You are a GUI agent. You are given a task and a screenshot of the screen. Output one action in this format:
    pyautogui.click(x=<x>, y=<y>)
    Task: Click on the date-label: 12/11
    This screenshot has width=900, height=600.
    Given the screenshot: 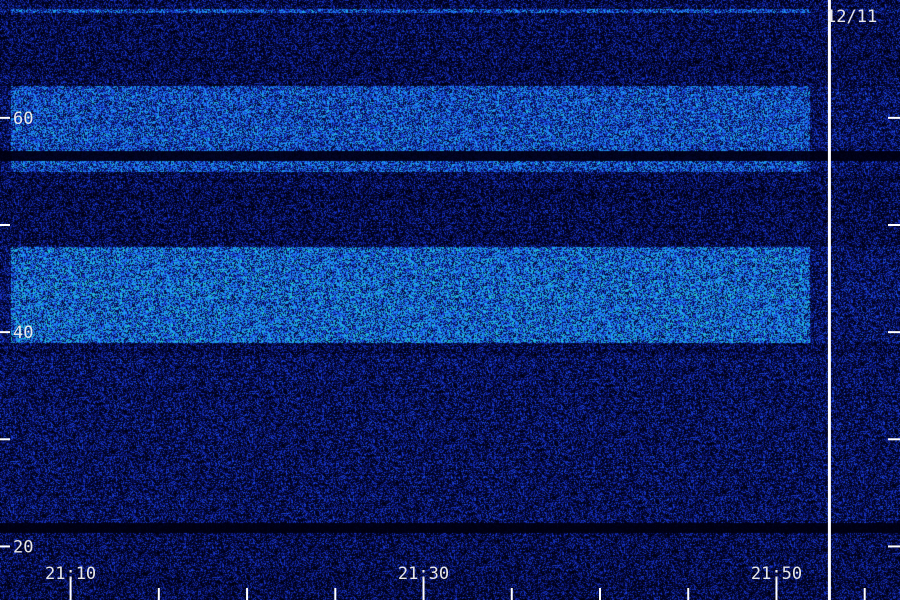 What is the action you would take?
    pyautogui.click(x=851, y=17)
    